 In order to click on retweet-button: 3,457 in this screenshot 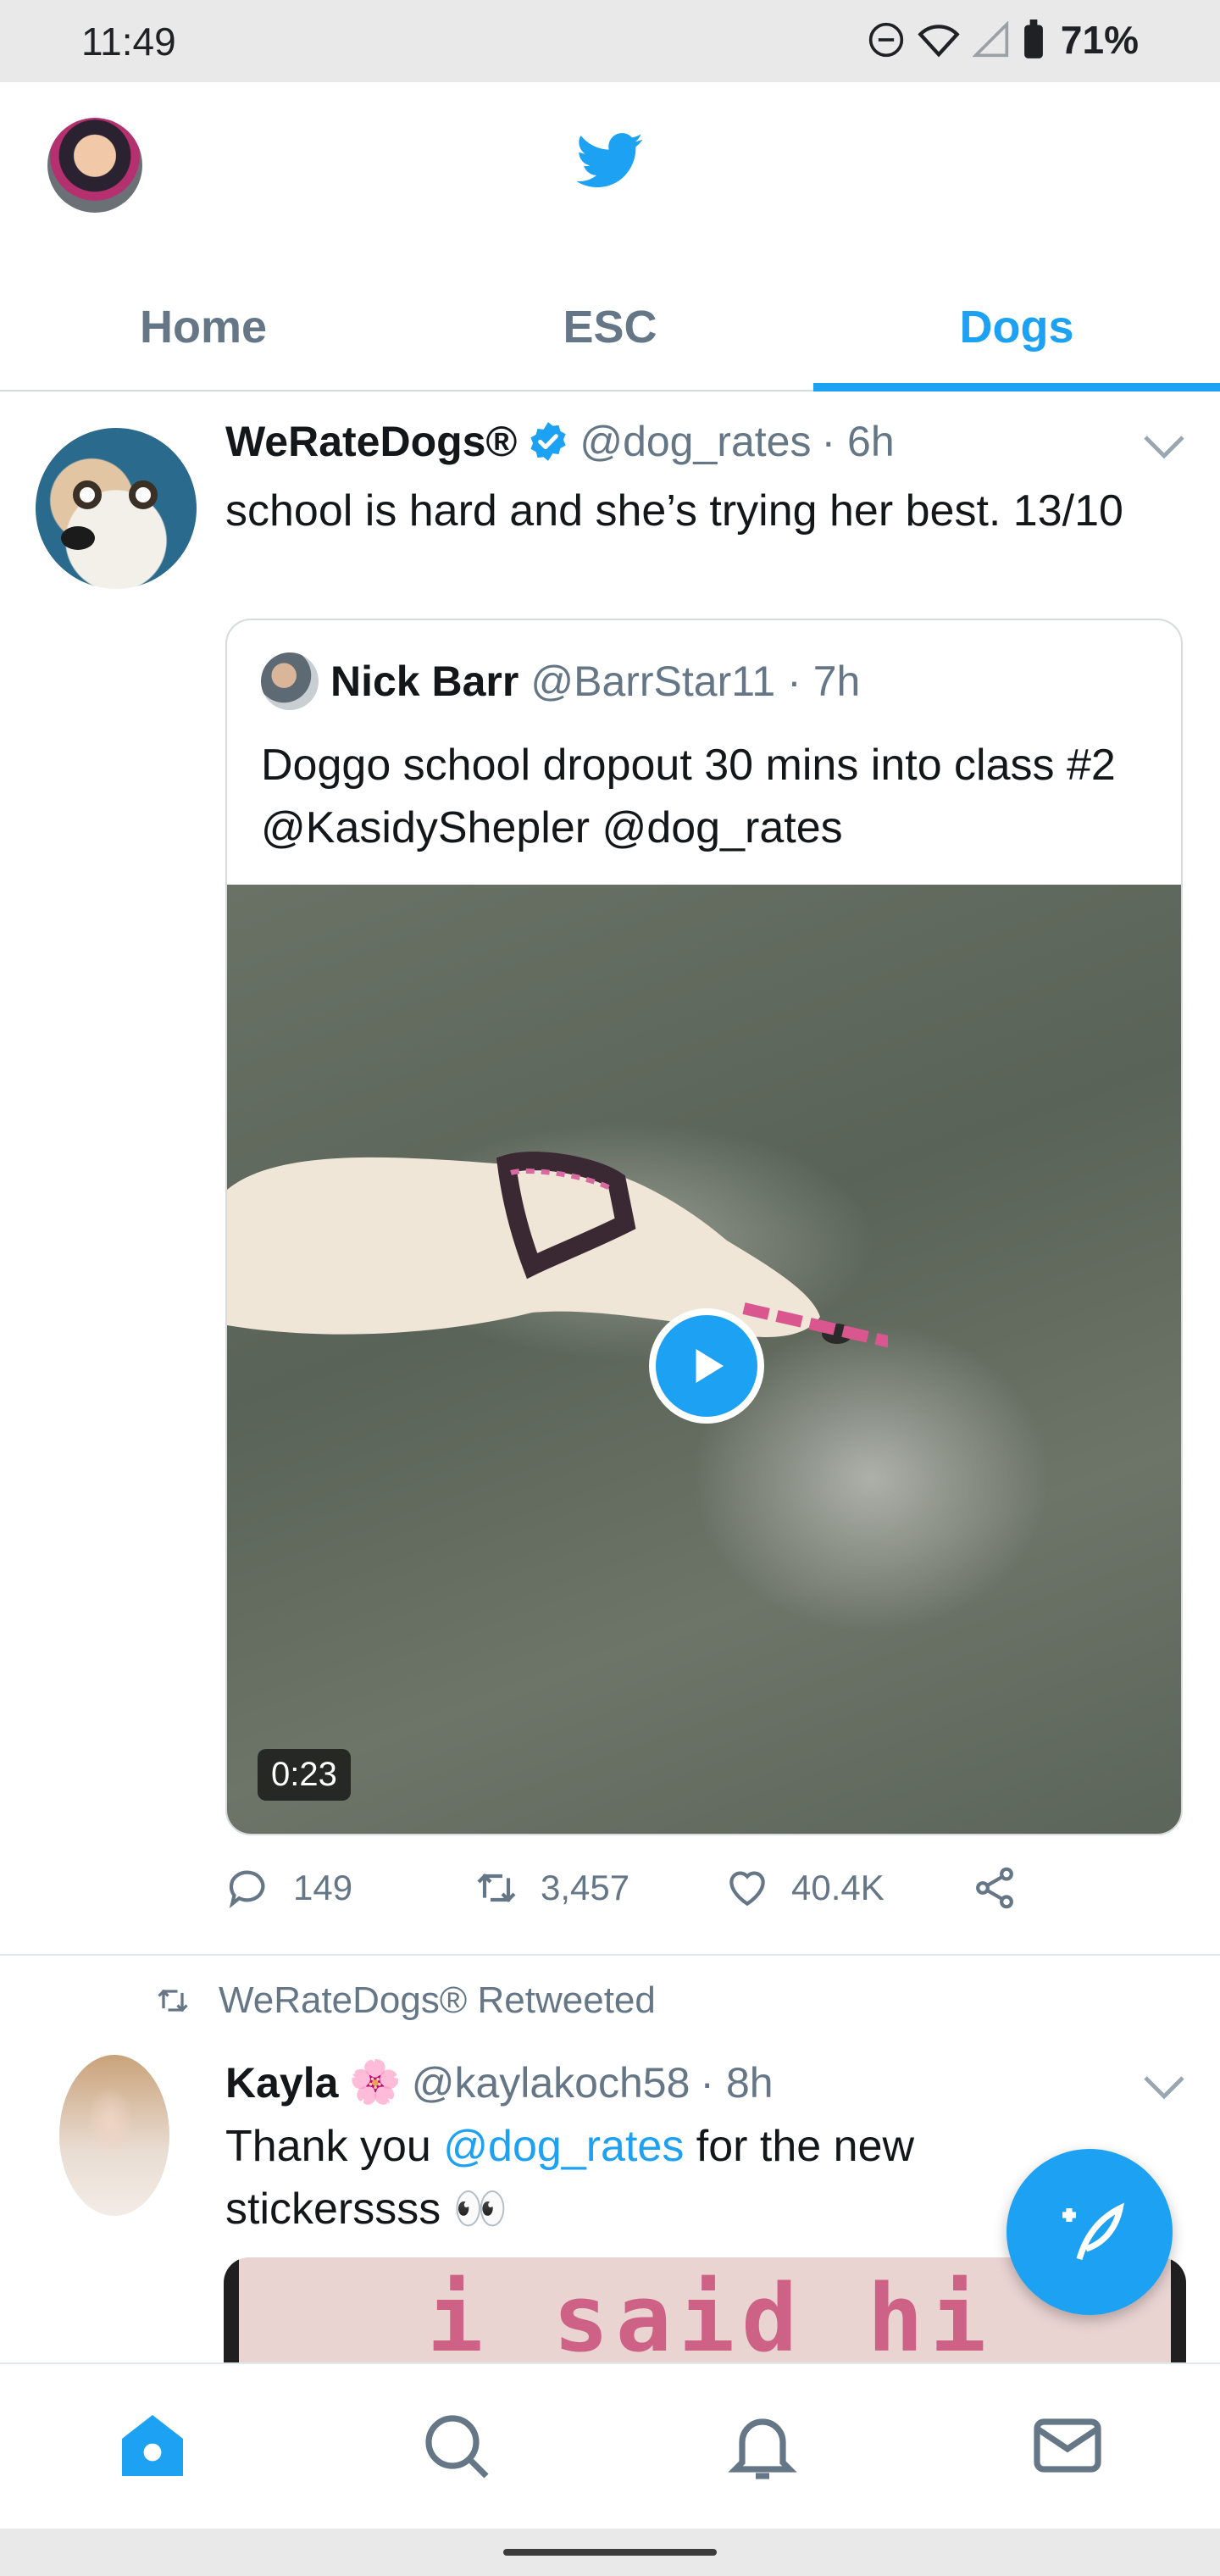, I will do `click(551, 1888)`.